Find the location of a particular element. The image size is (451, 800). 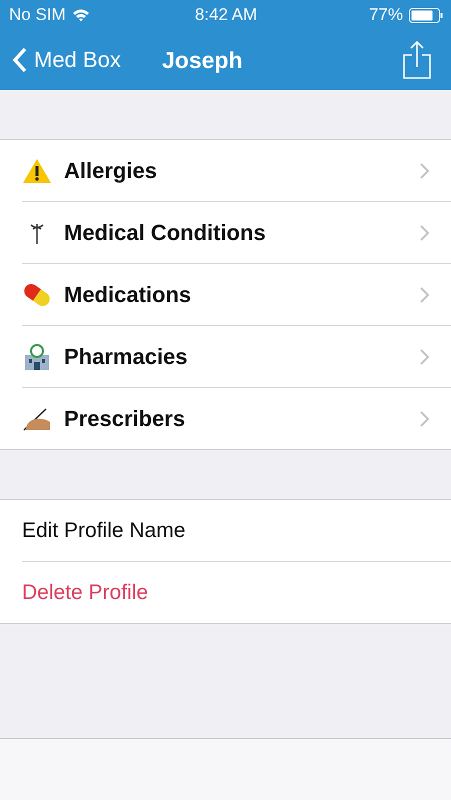

menu-row: Allergies is located at coordinates (225, 170).